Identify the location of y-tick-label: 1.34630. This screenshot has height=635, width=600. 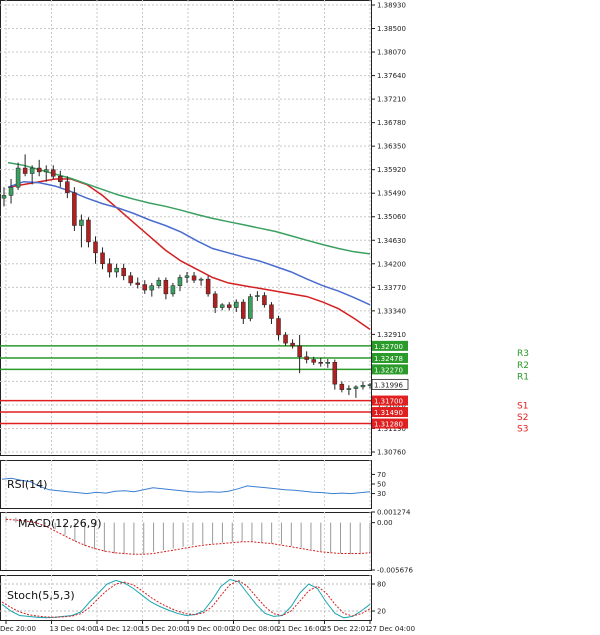
(391, 241).